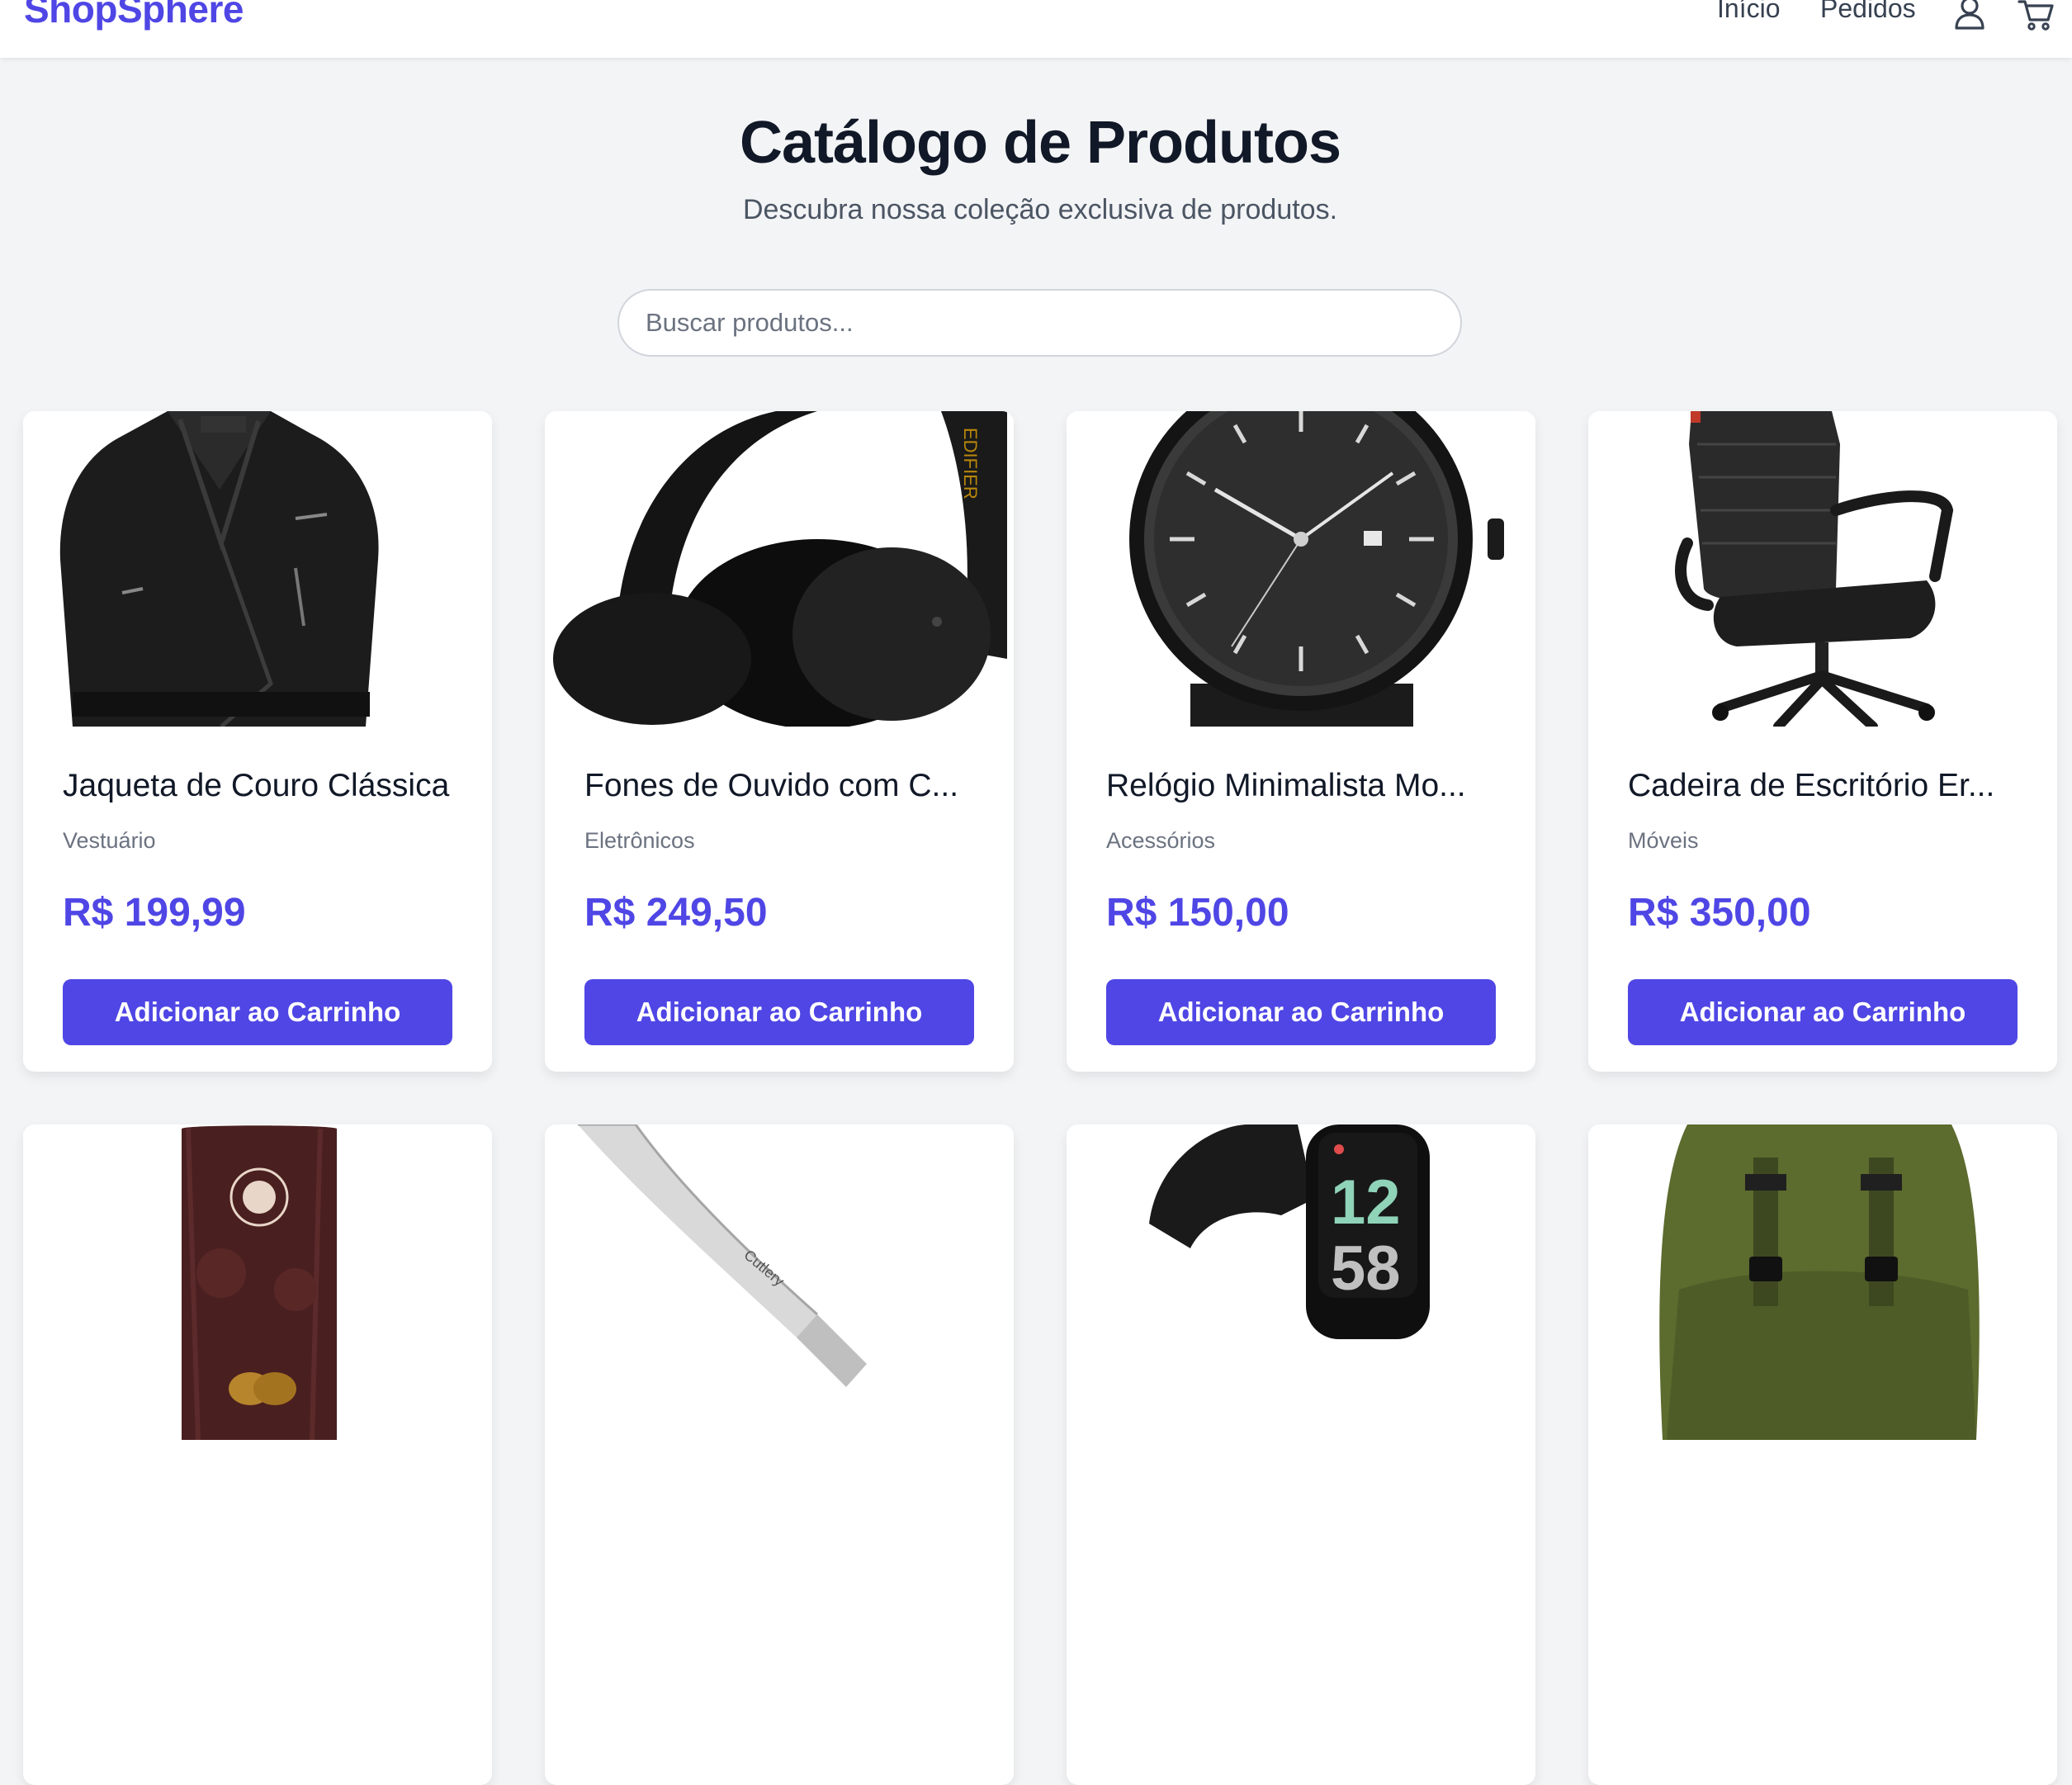 The height and width of the screenshot is (1785, 2072). I want to click on fitness-band-minutes: 58, so click(1366, 1268).